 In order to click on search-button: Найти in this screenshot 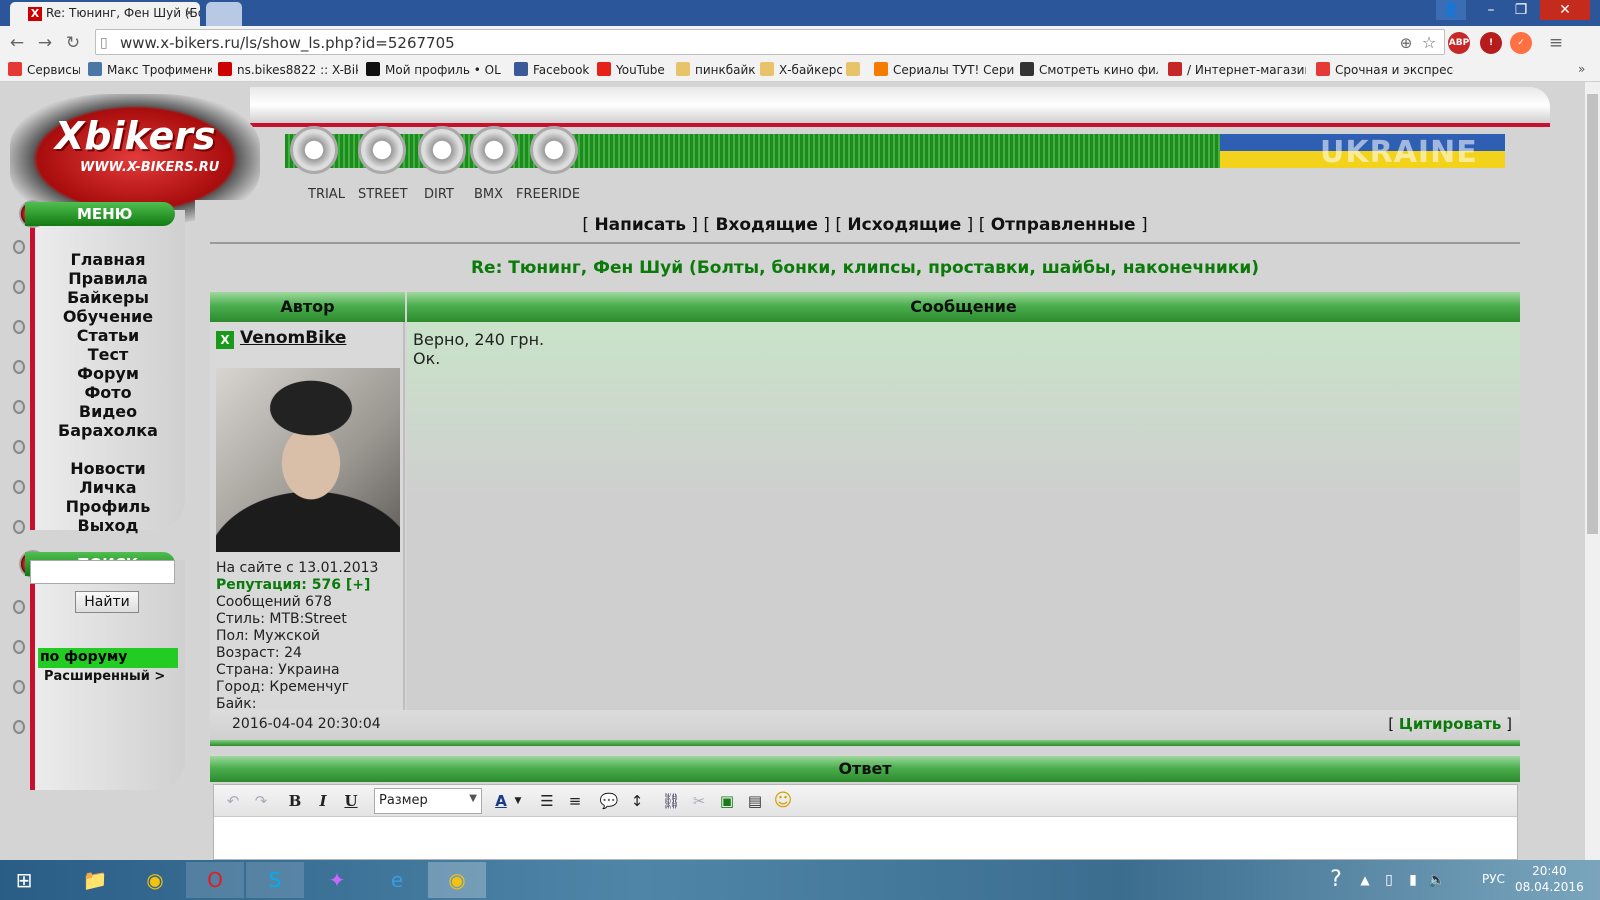, I will do `click(107, 602)`.